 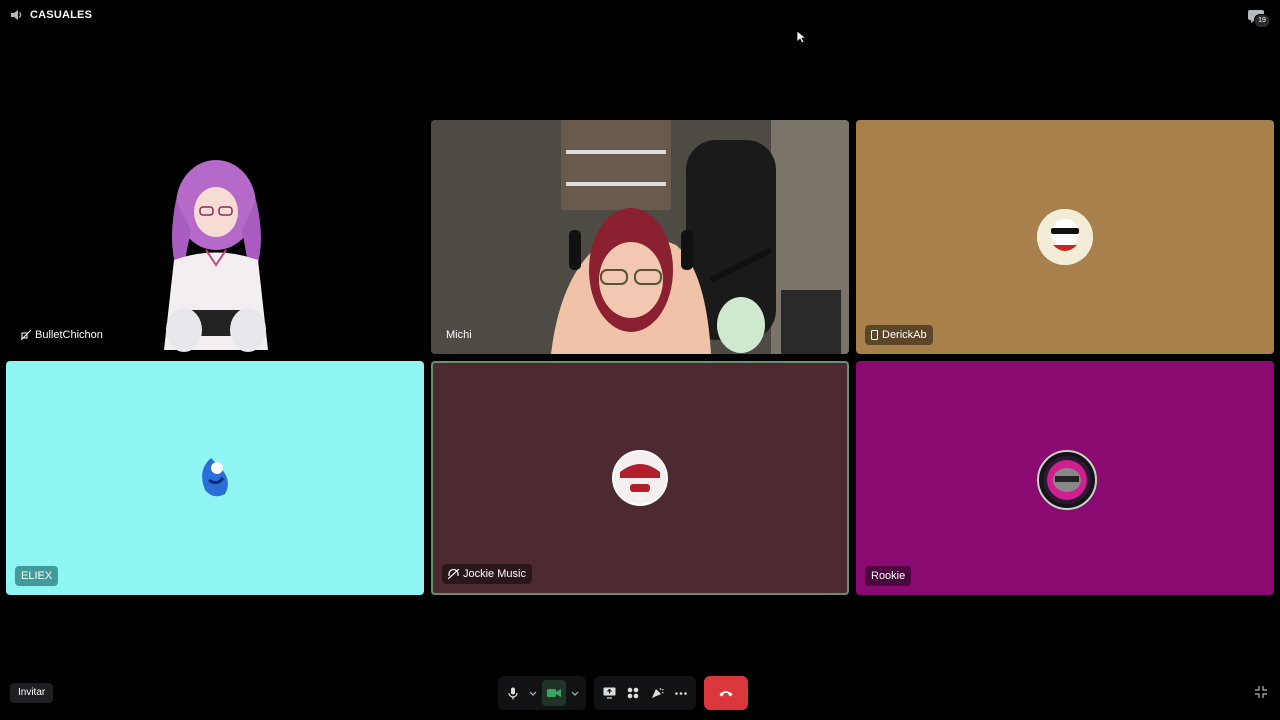 What do you see at coordinates (62, 335) in the screenshot?
I see `participant-name-label: BulletChichon` at bounding box center [62, 335].